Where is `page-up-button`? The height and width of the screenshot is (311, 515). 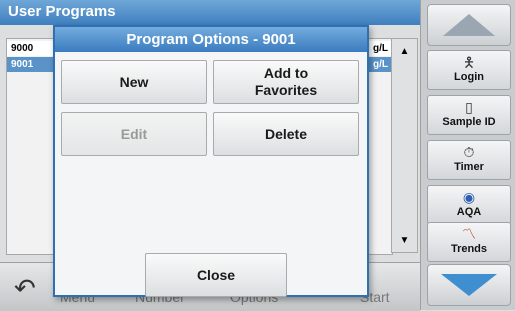
page-up-button is located at coordinates (469, 25).